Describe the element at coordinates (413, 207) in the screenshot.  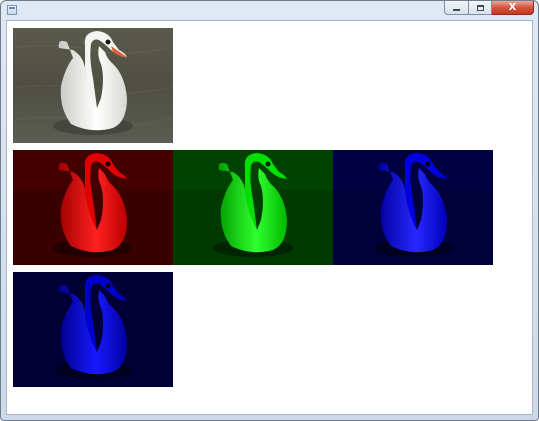
I see `image-swan-blue-channel` at that location.